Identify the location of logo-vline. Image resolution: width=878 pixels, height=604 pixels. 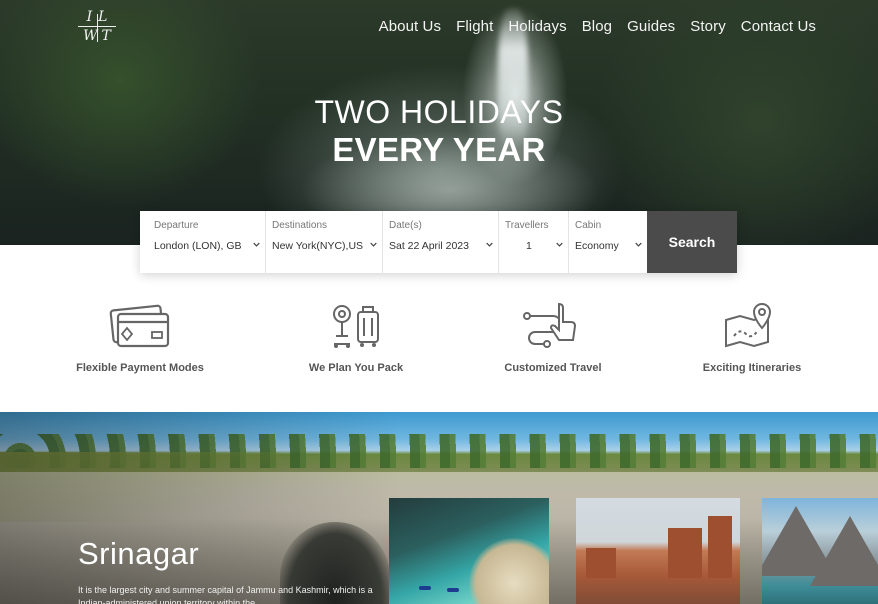
(97, 28).